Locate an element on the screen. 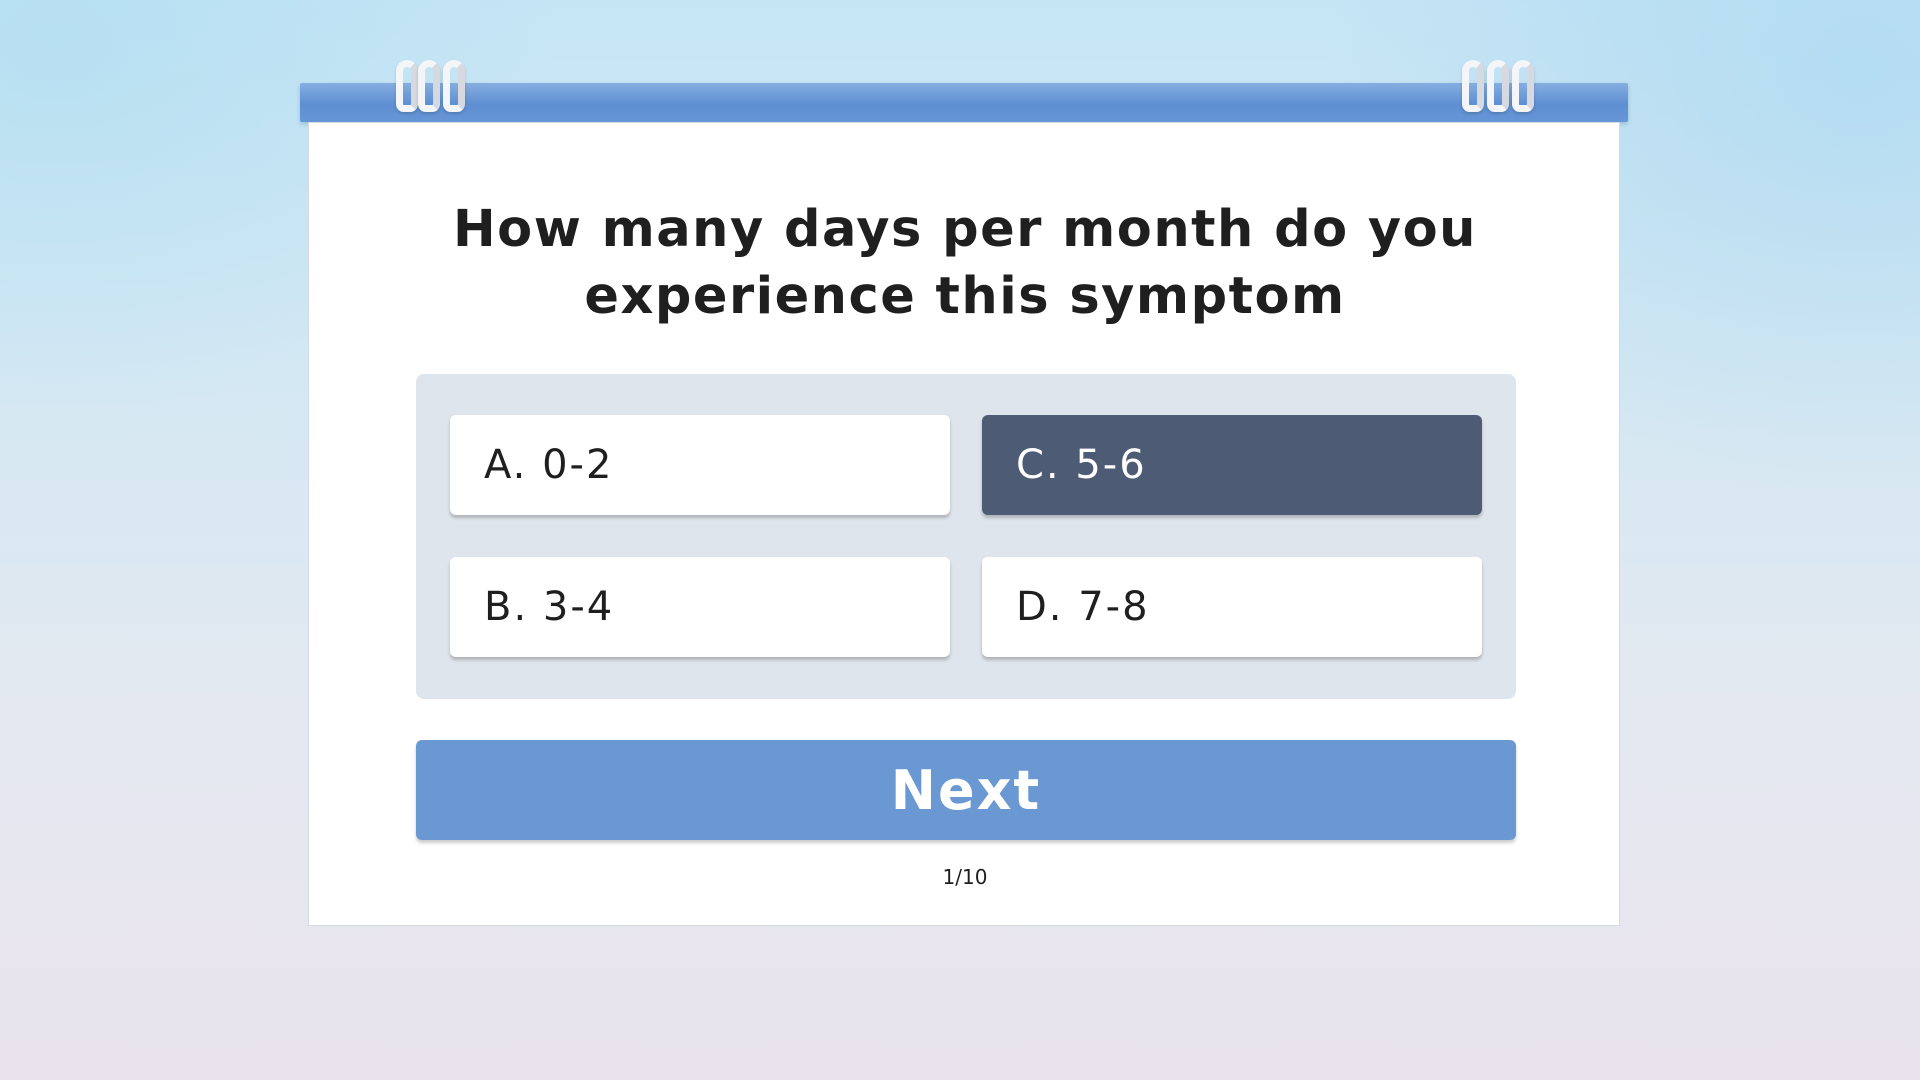  option-label: D. 7-8 is located at coordinates (1083, 607).